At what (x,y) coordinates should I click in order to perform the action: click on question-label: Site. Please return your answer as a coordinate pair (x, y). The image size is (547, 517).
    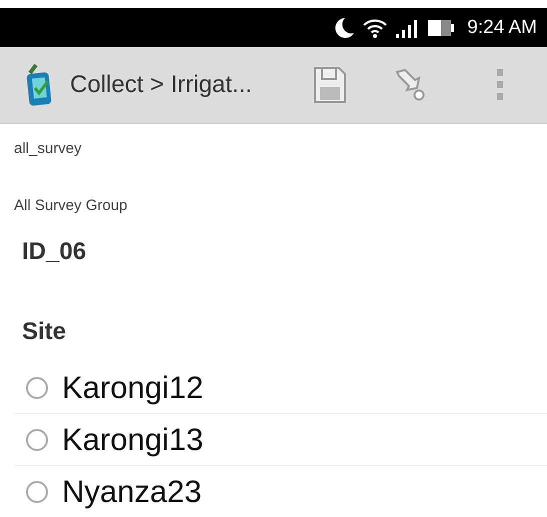
    Looking at the image, I should click on (45, 332).